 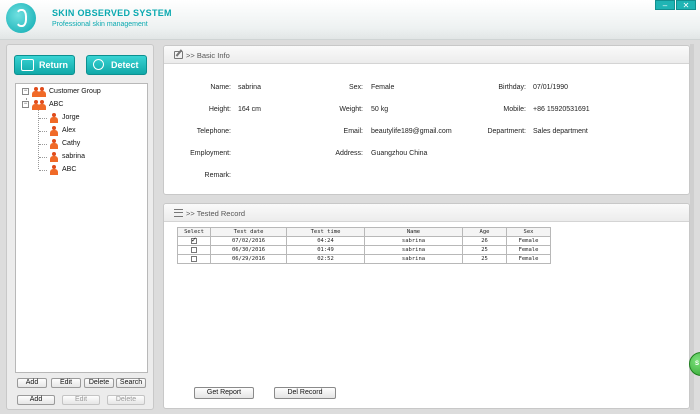 I want to click on column-header-age: Age, so click(x=484, y=232).